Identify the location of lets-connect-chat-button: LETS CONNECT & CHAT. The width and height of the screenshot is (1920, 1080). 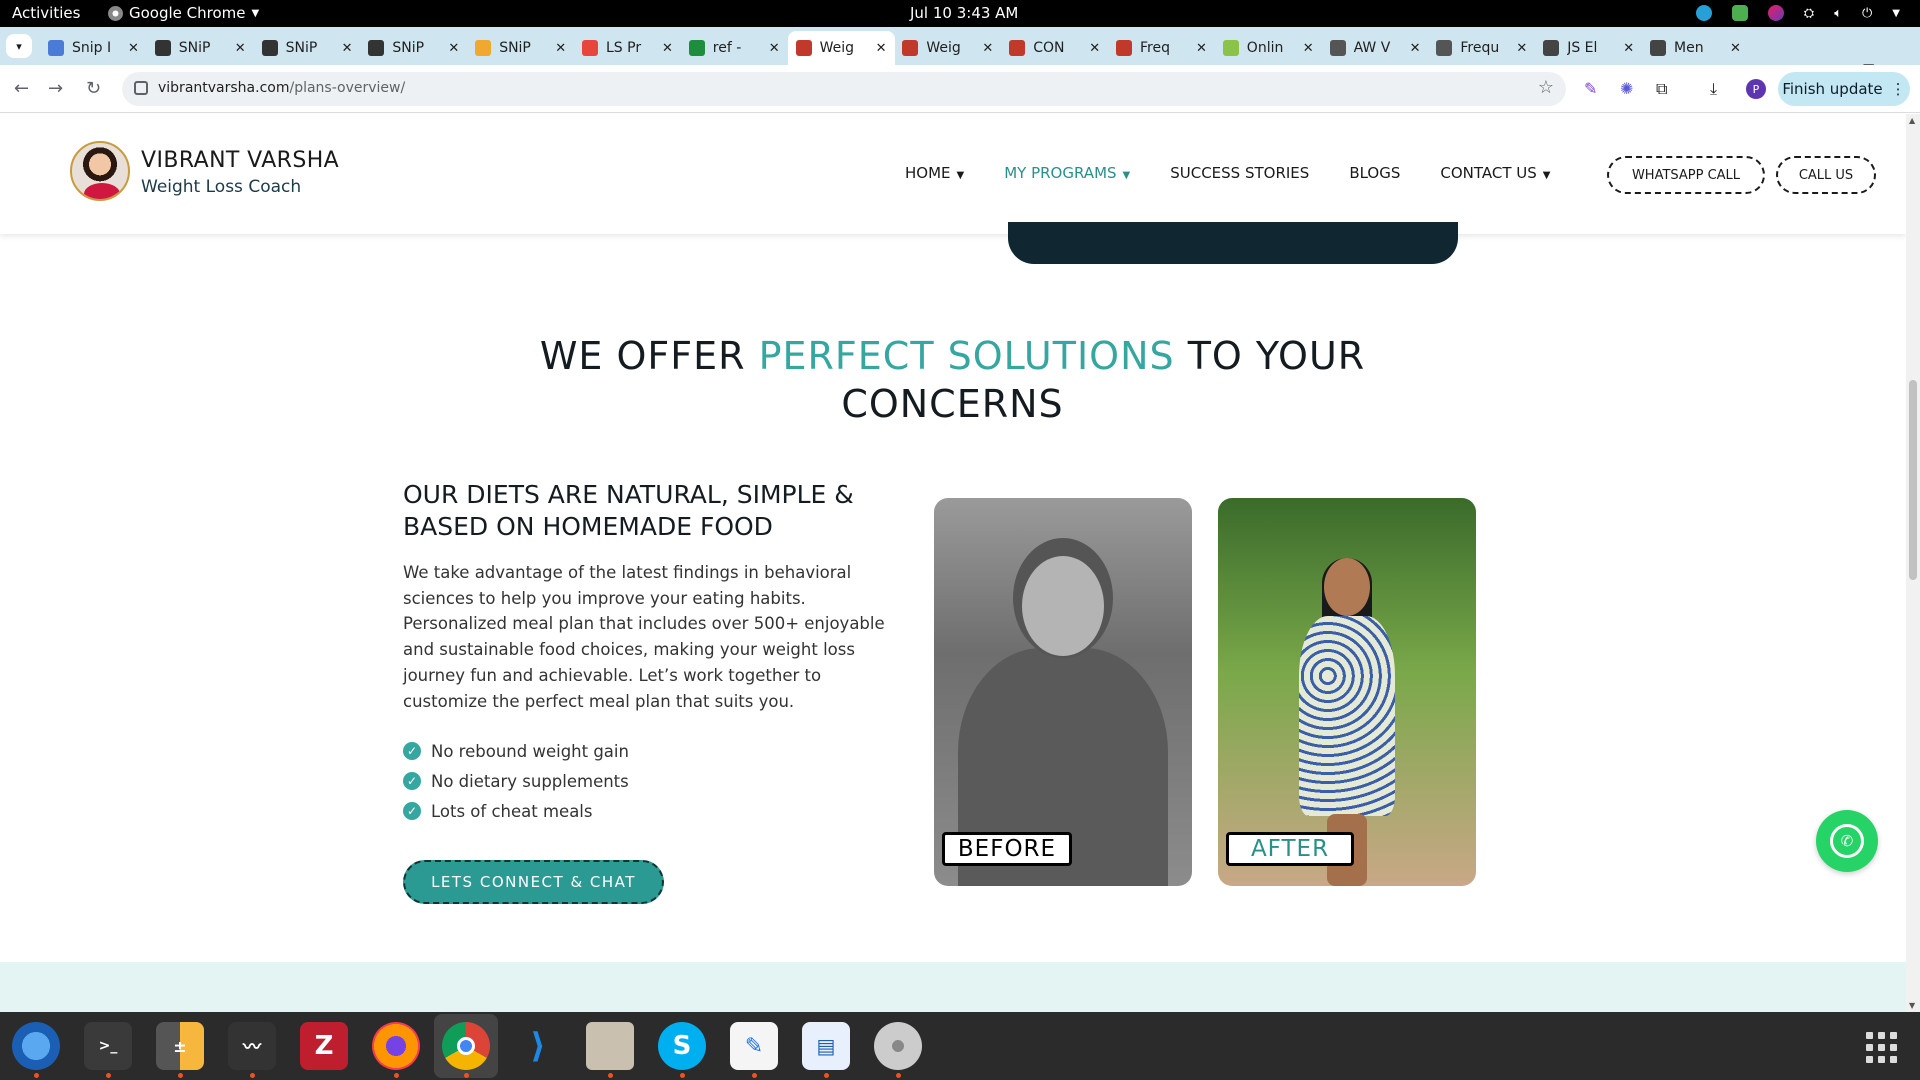
(533, 882).